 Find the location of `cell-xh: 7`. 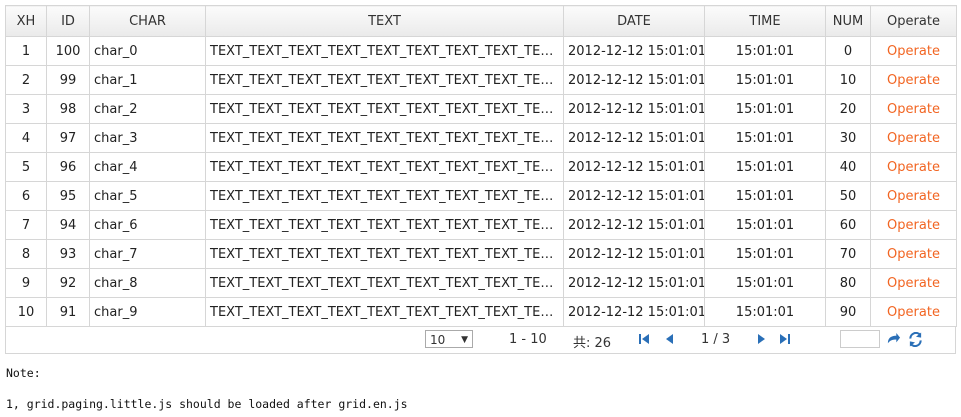

cell-xh: 7 is located at coordinates (26, 225).